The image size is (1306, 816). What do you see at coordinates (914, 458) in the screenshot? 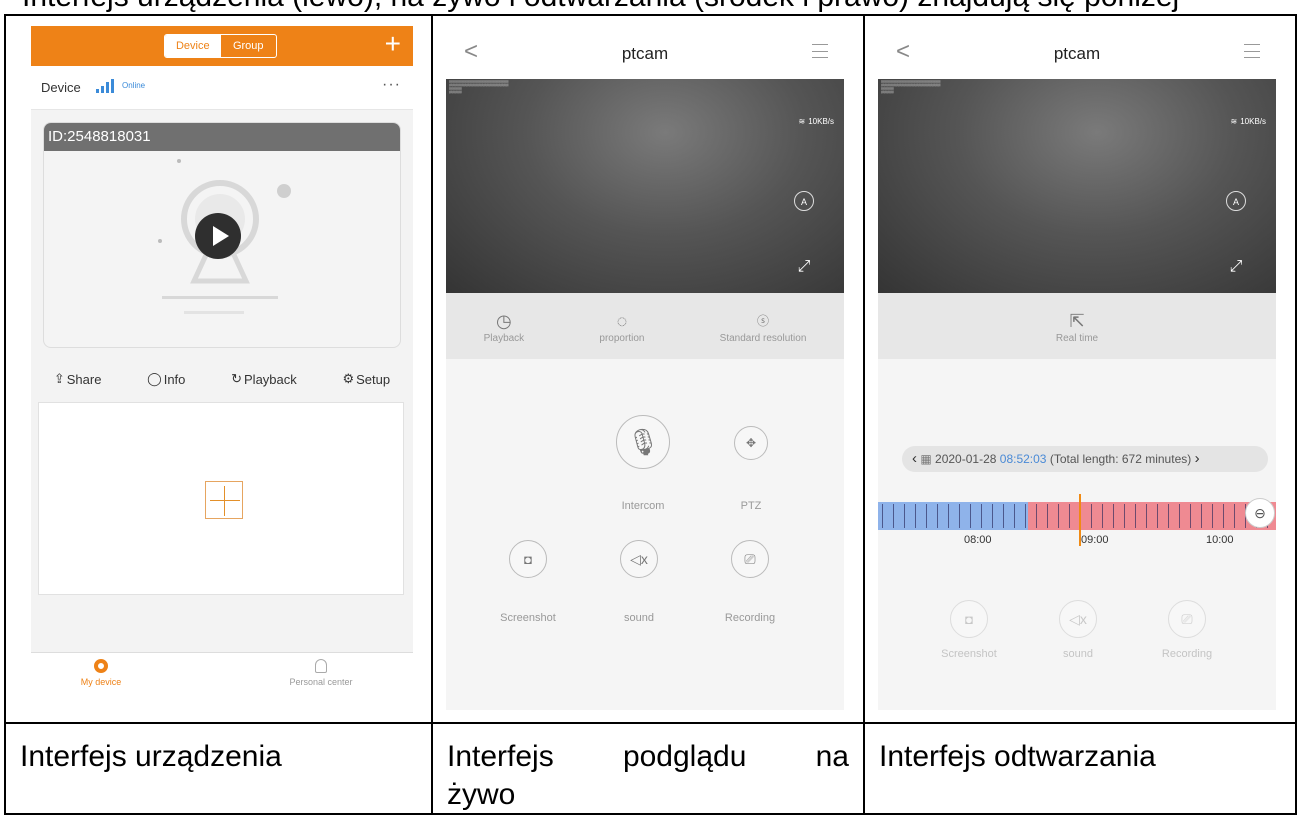
I see `chevron-left-icon: ‹` at bounding box center [914, 458].